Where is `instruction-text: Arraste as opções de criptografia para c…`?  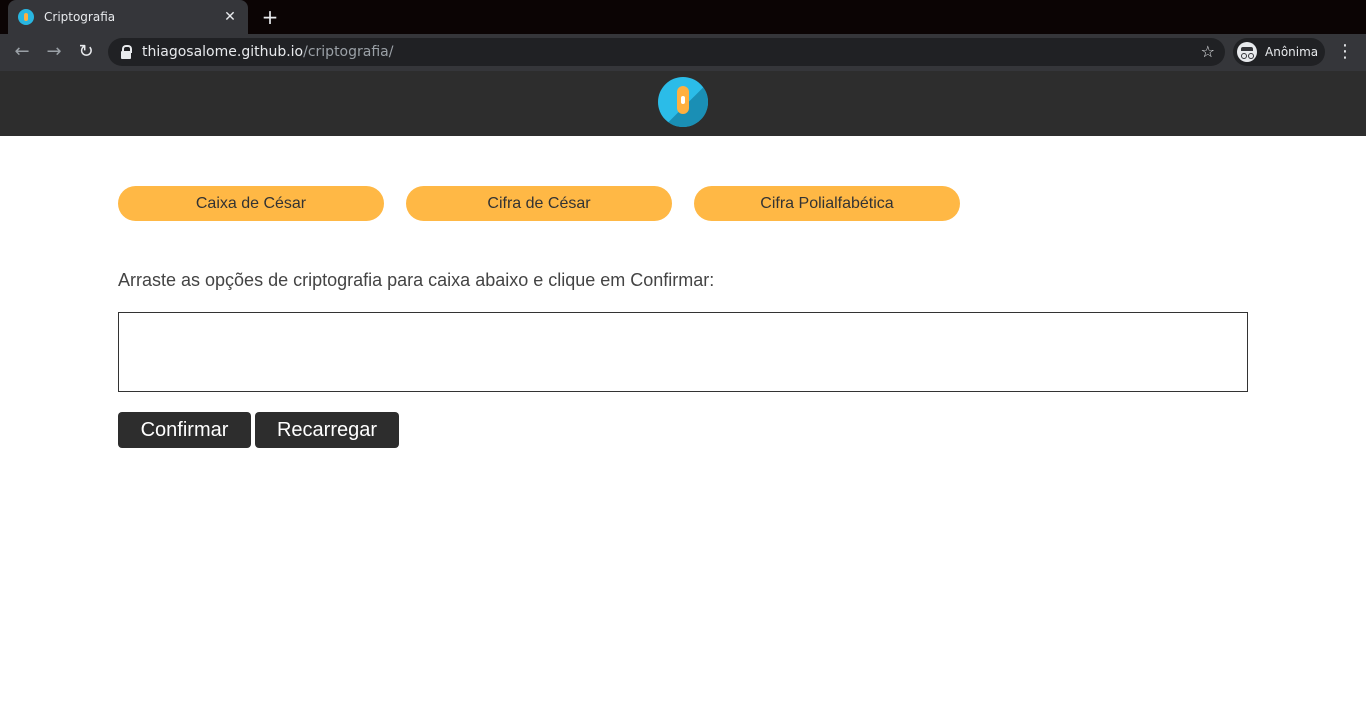
instruction-text: Arraste as opções de criptografia para c… is located at coordinates (416, 280).